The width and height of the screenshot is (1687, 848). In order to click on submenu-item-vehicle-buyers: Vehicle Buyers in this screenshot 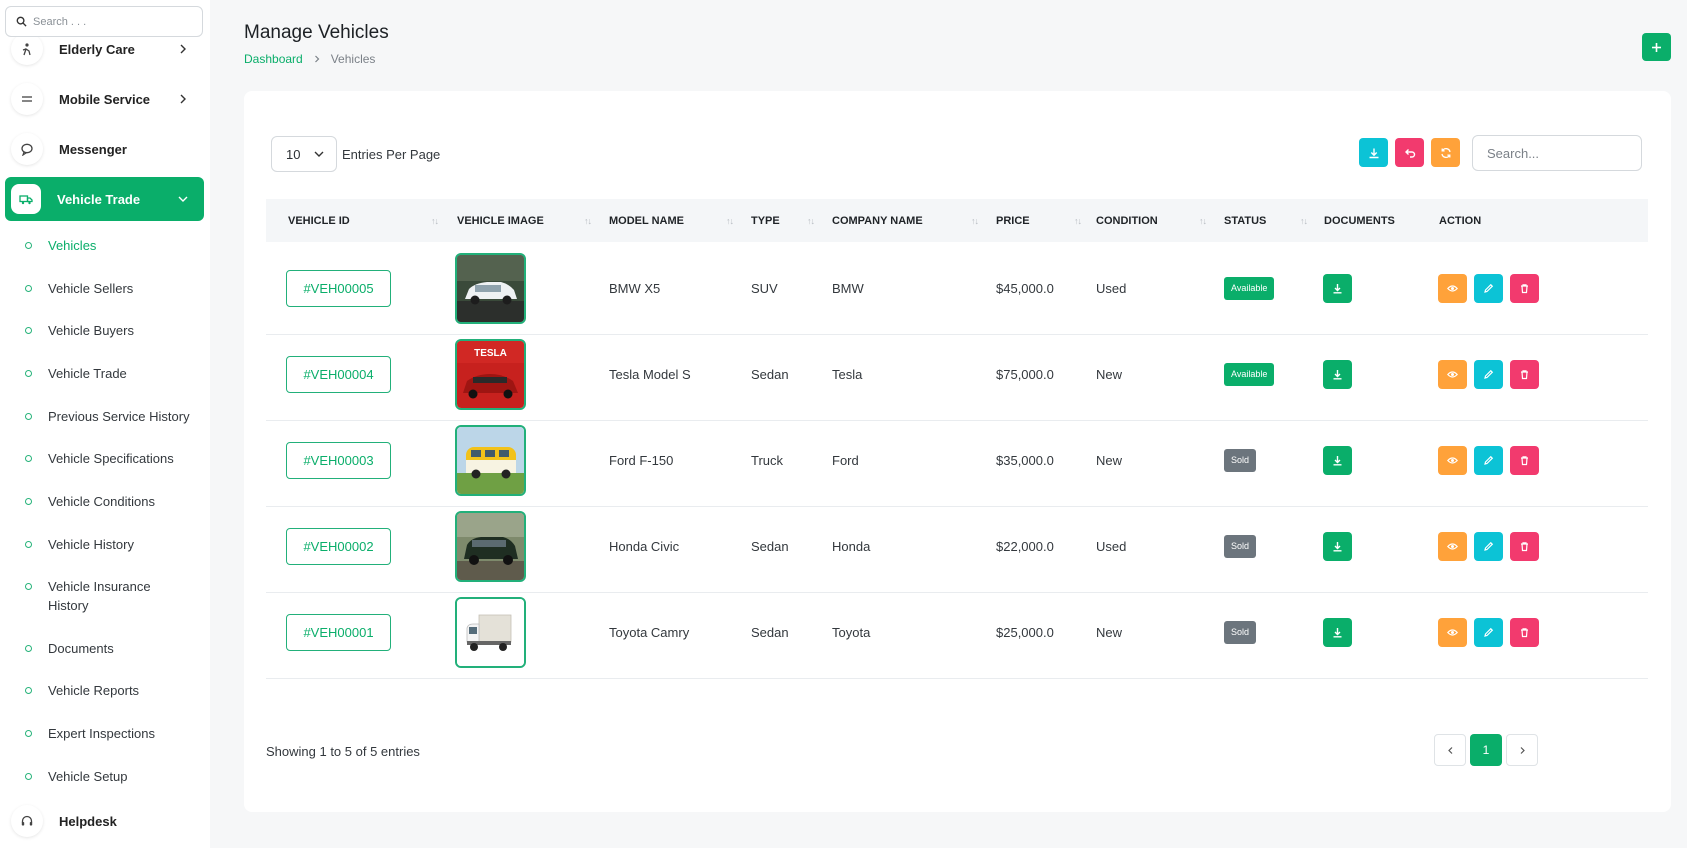, I will do `click(106, 331)`.